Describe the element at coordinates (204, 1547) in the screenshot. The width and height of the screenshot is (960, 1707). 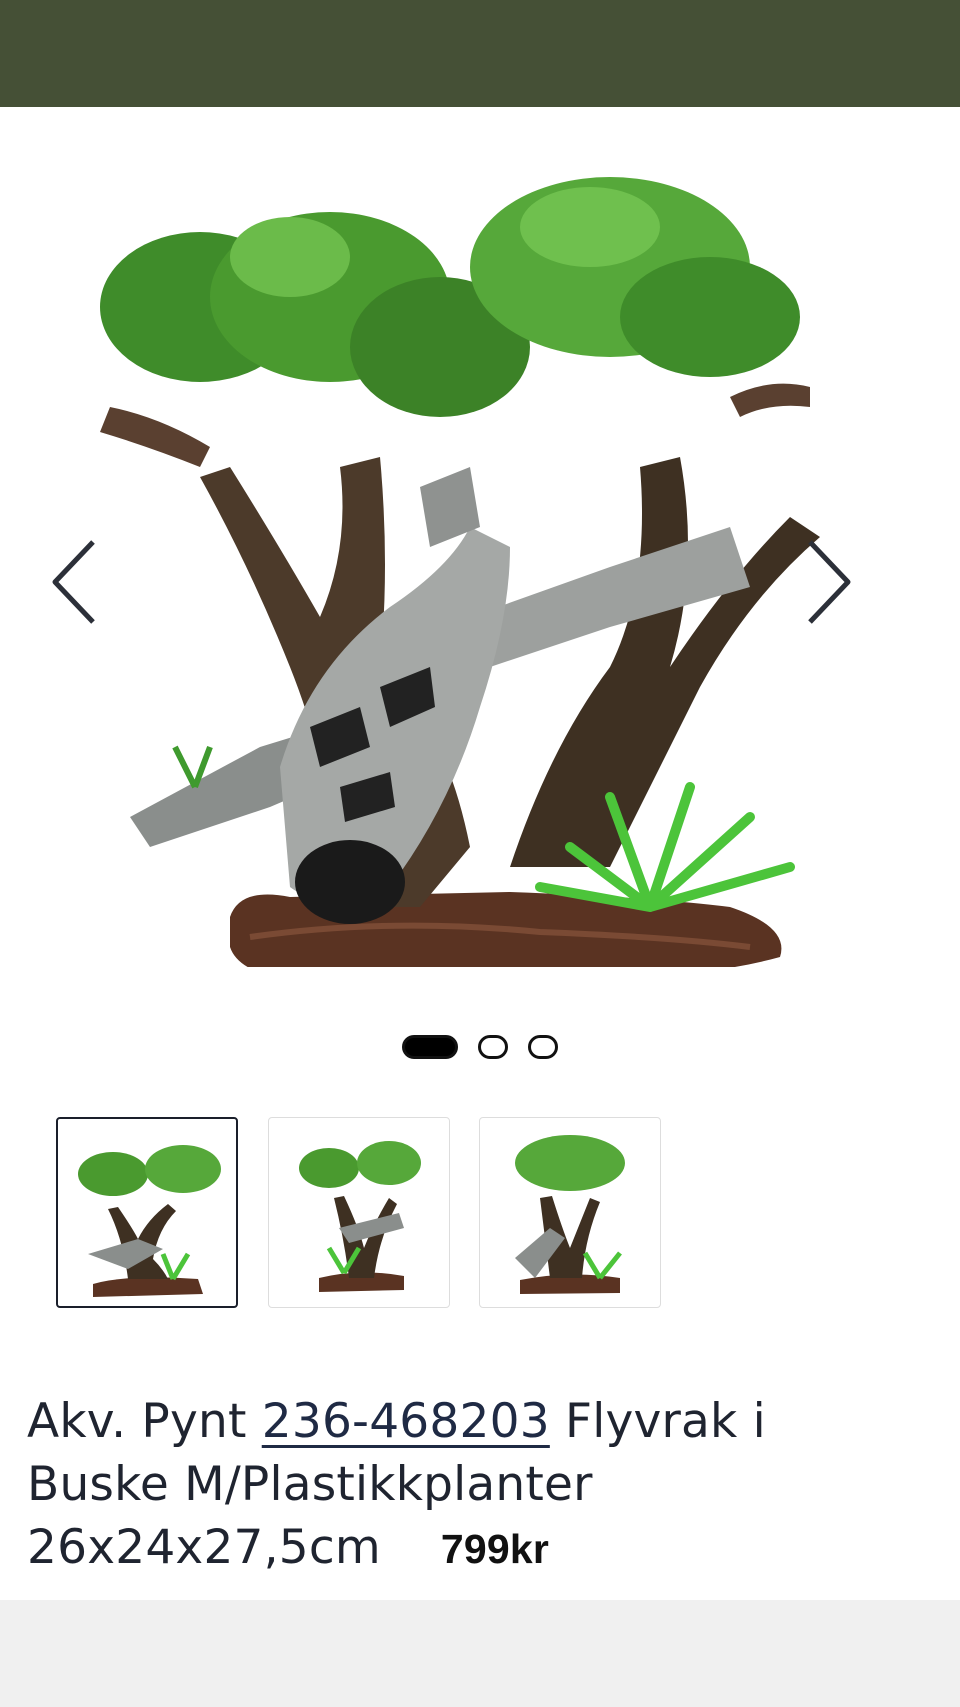
I see `title-line3: 26x24x27,5cm` at that location.